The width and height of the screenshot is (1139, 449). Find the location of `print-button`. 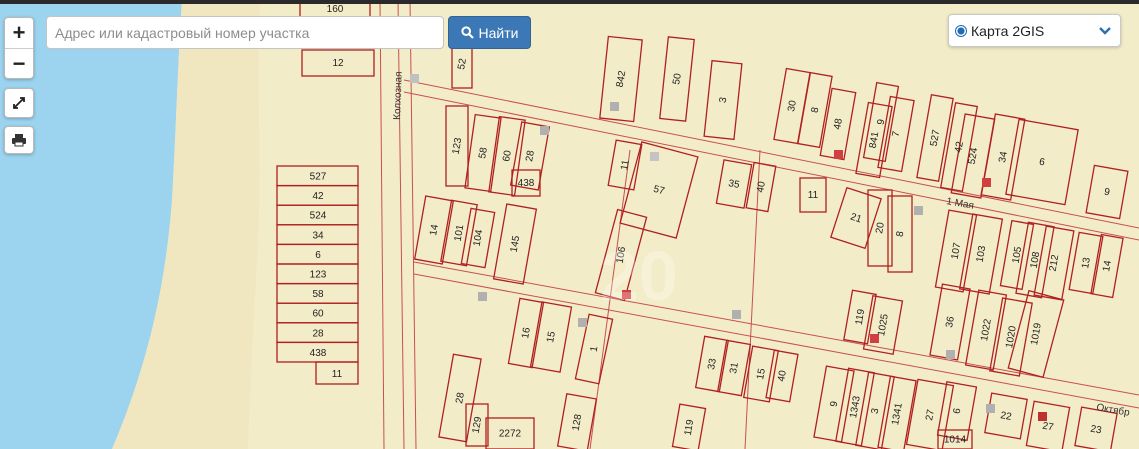

print-button is located at coordinates (19, 140).